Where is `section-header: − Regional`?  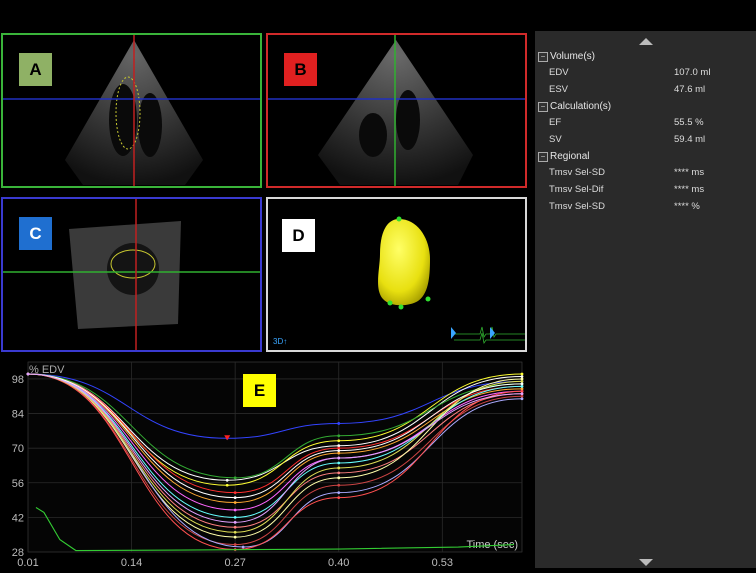 section-header: − Regional is located at coordinates (563, 156).